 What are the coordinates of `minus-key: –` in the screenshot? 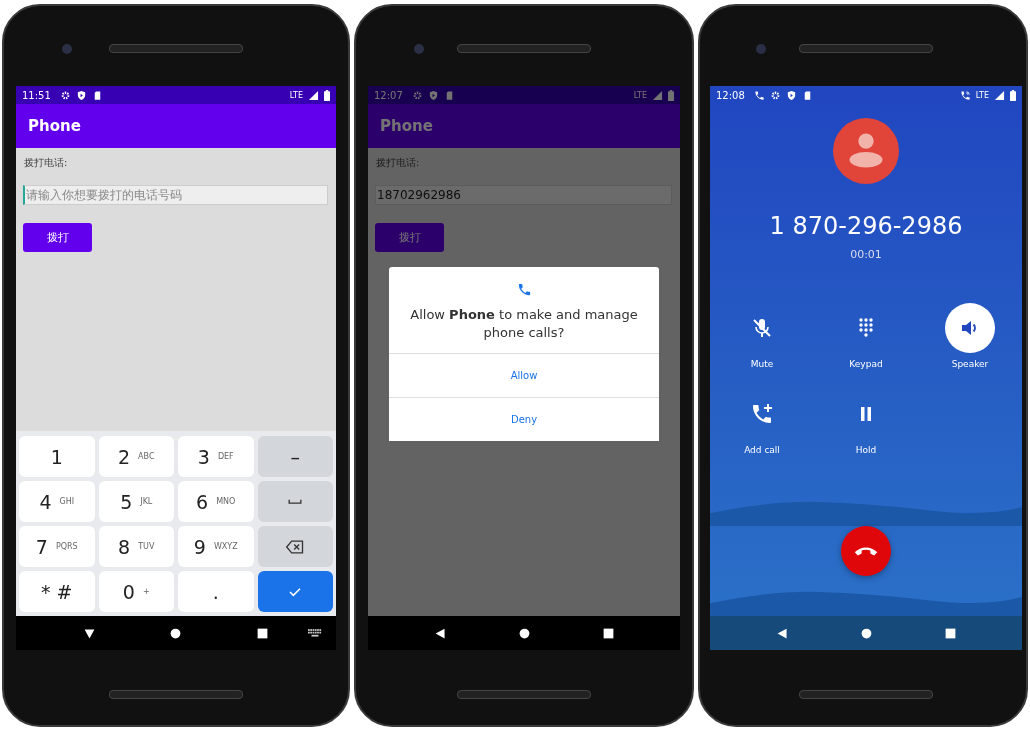 It's located at (295, 456).